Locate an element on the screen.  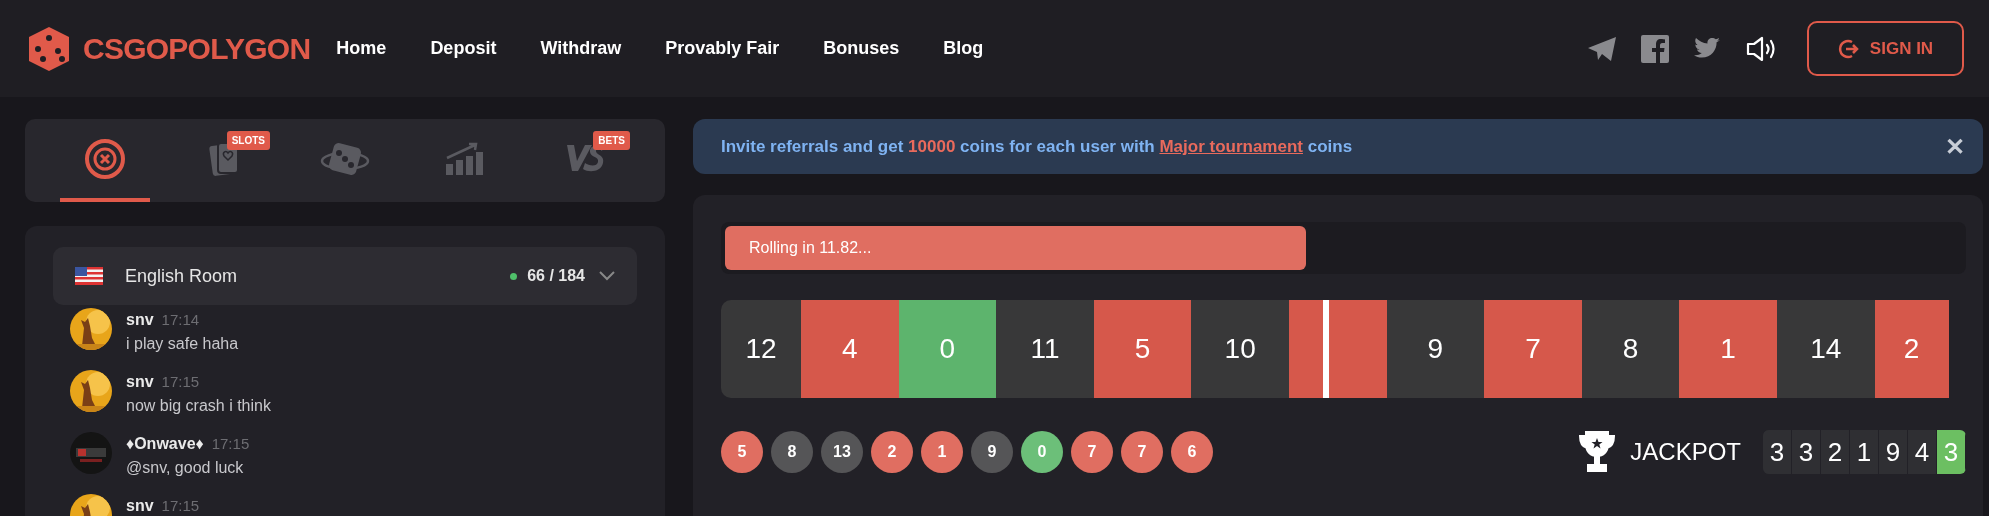
roulette-tile: 5 is located at coordinates (1142, 349).